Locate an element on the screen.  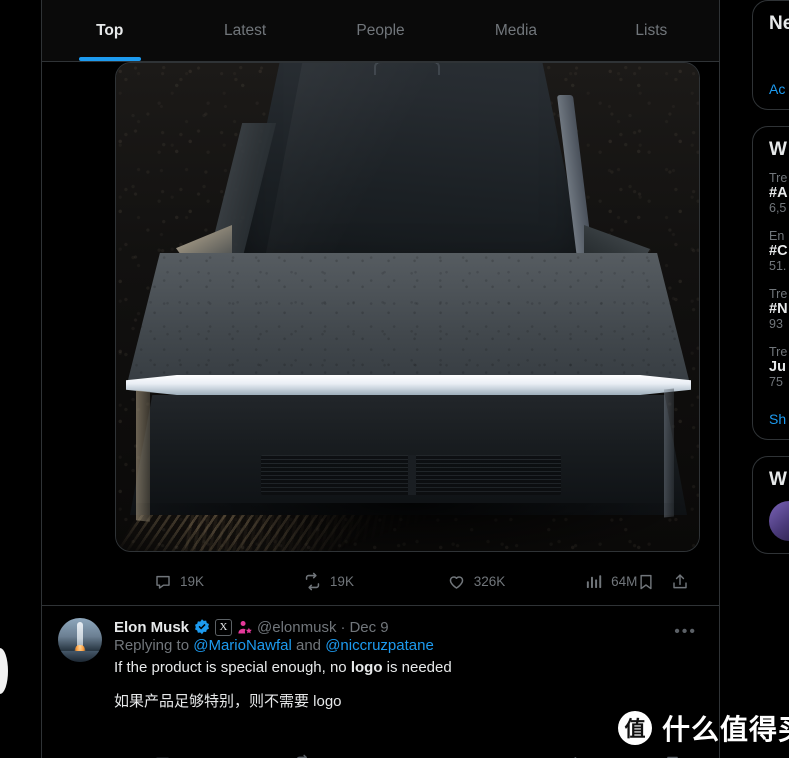
avatar-horizon is located at coordinates (80, 656).